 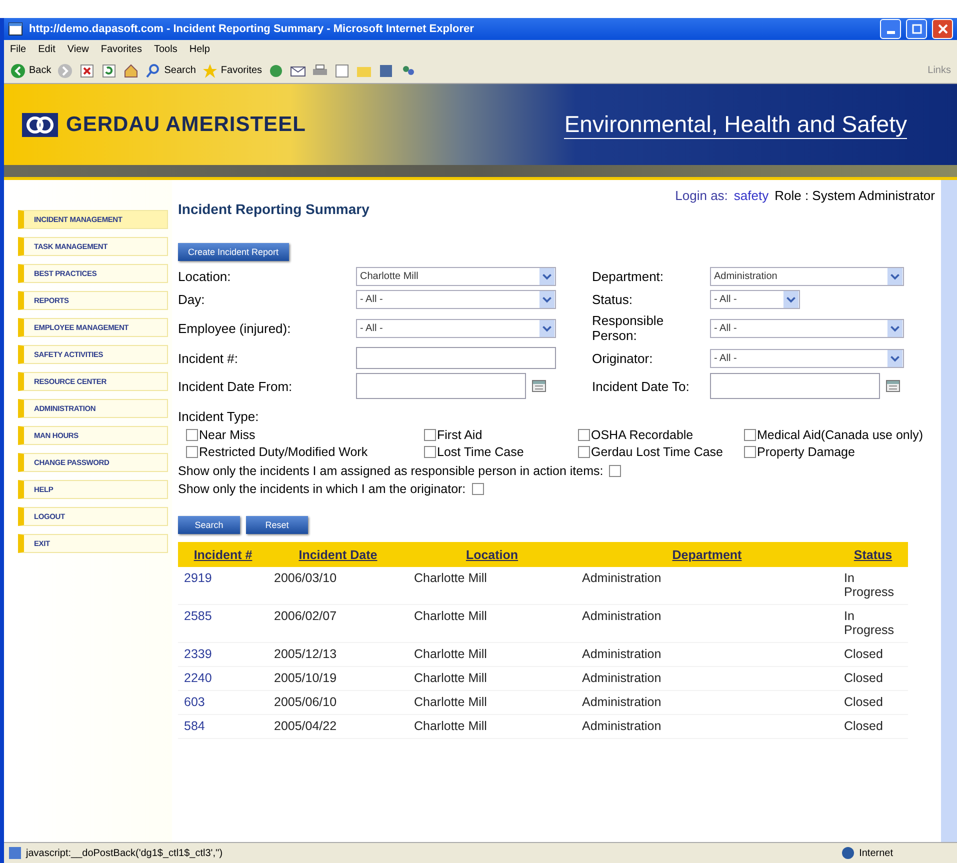 What do you see at coordinates (492, 554) in the screenshot?
I see `column-header: Location` at bounding box center [492, 554].